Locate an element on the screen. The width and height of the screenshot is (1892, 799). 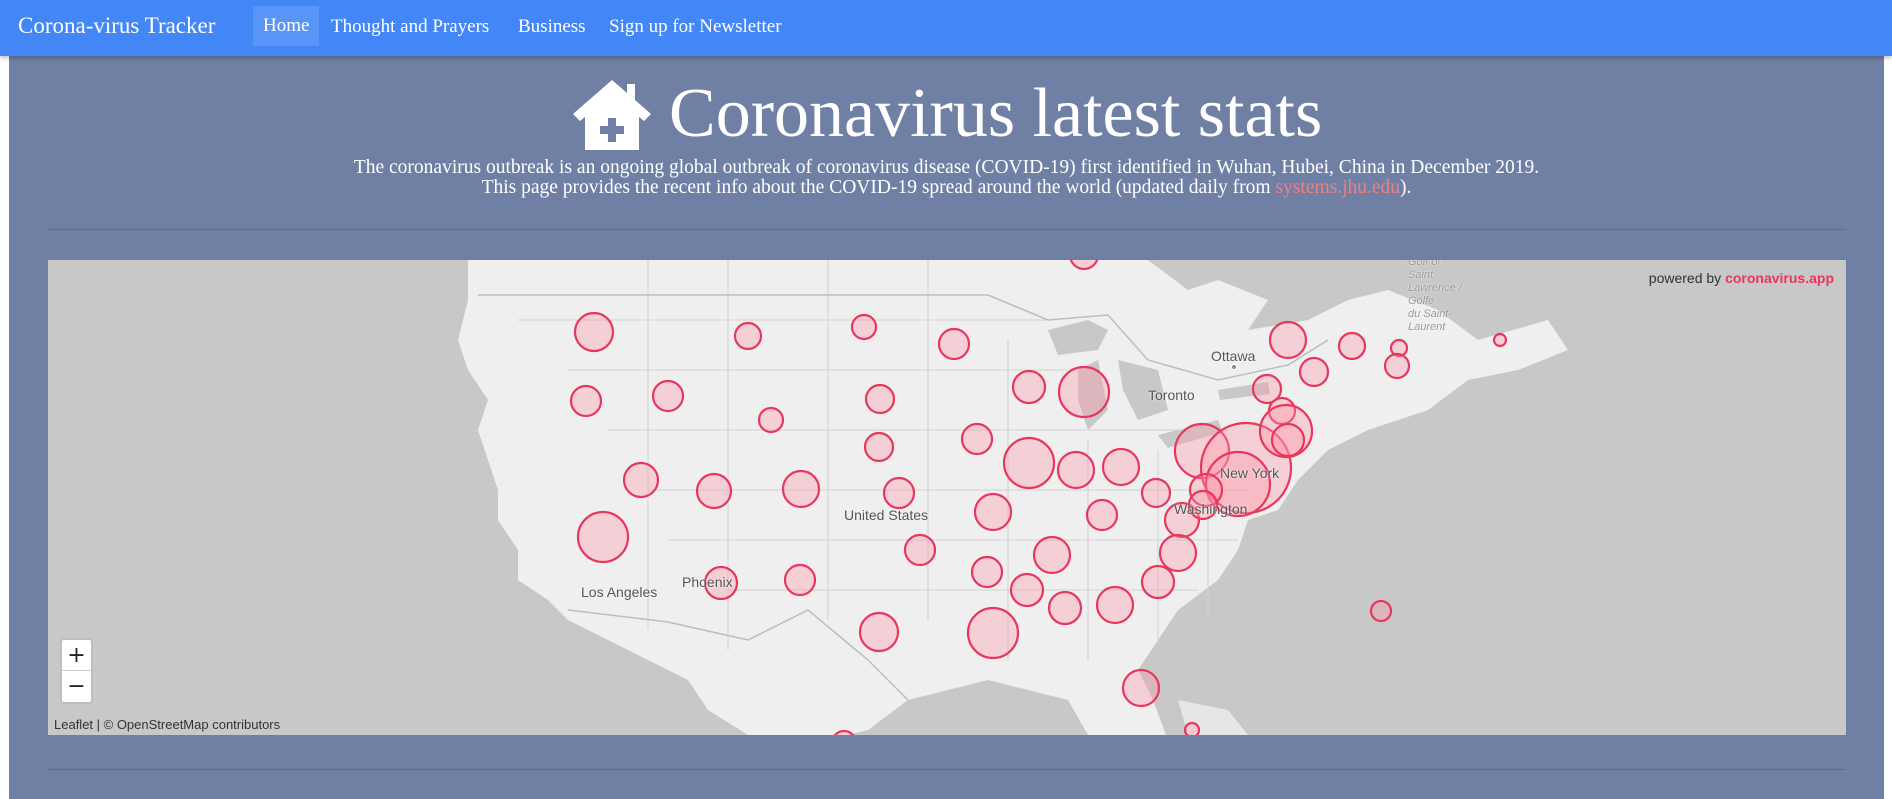
nav-home: Home is located at coordinates (286, 26).